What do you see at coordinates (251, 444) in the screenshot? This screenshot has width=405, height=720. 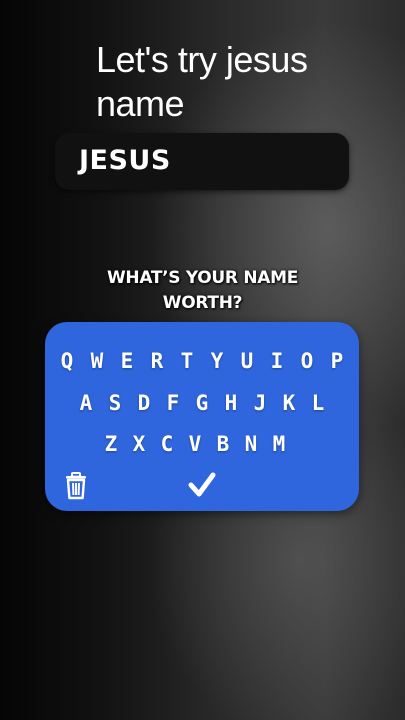 I see `key-n: N` at bounding box center [251, 444].